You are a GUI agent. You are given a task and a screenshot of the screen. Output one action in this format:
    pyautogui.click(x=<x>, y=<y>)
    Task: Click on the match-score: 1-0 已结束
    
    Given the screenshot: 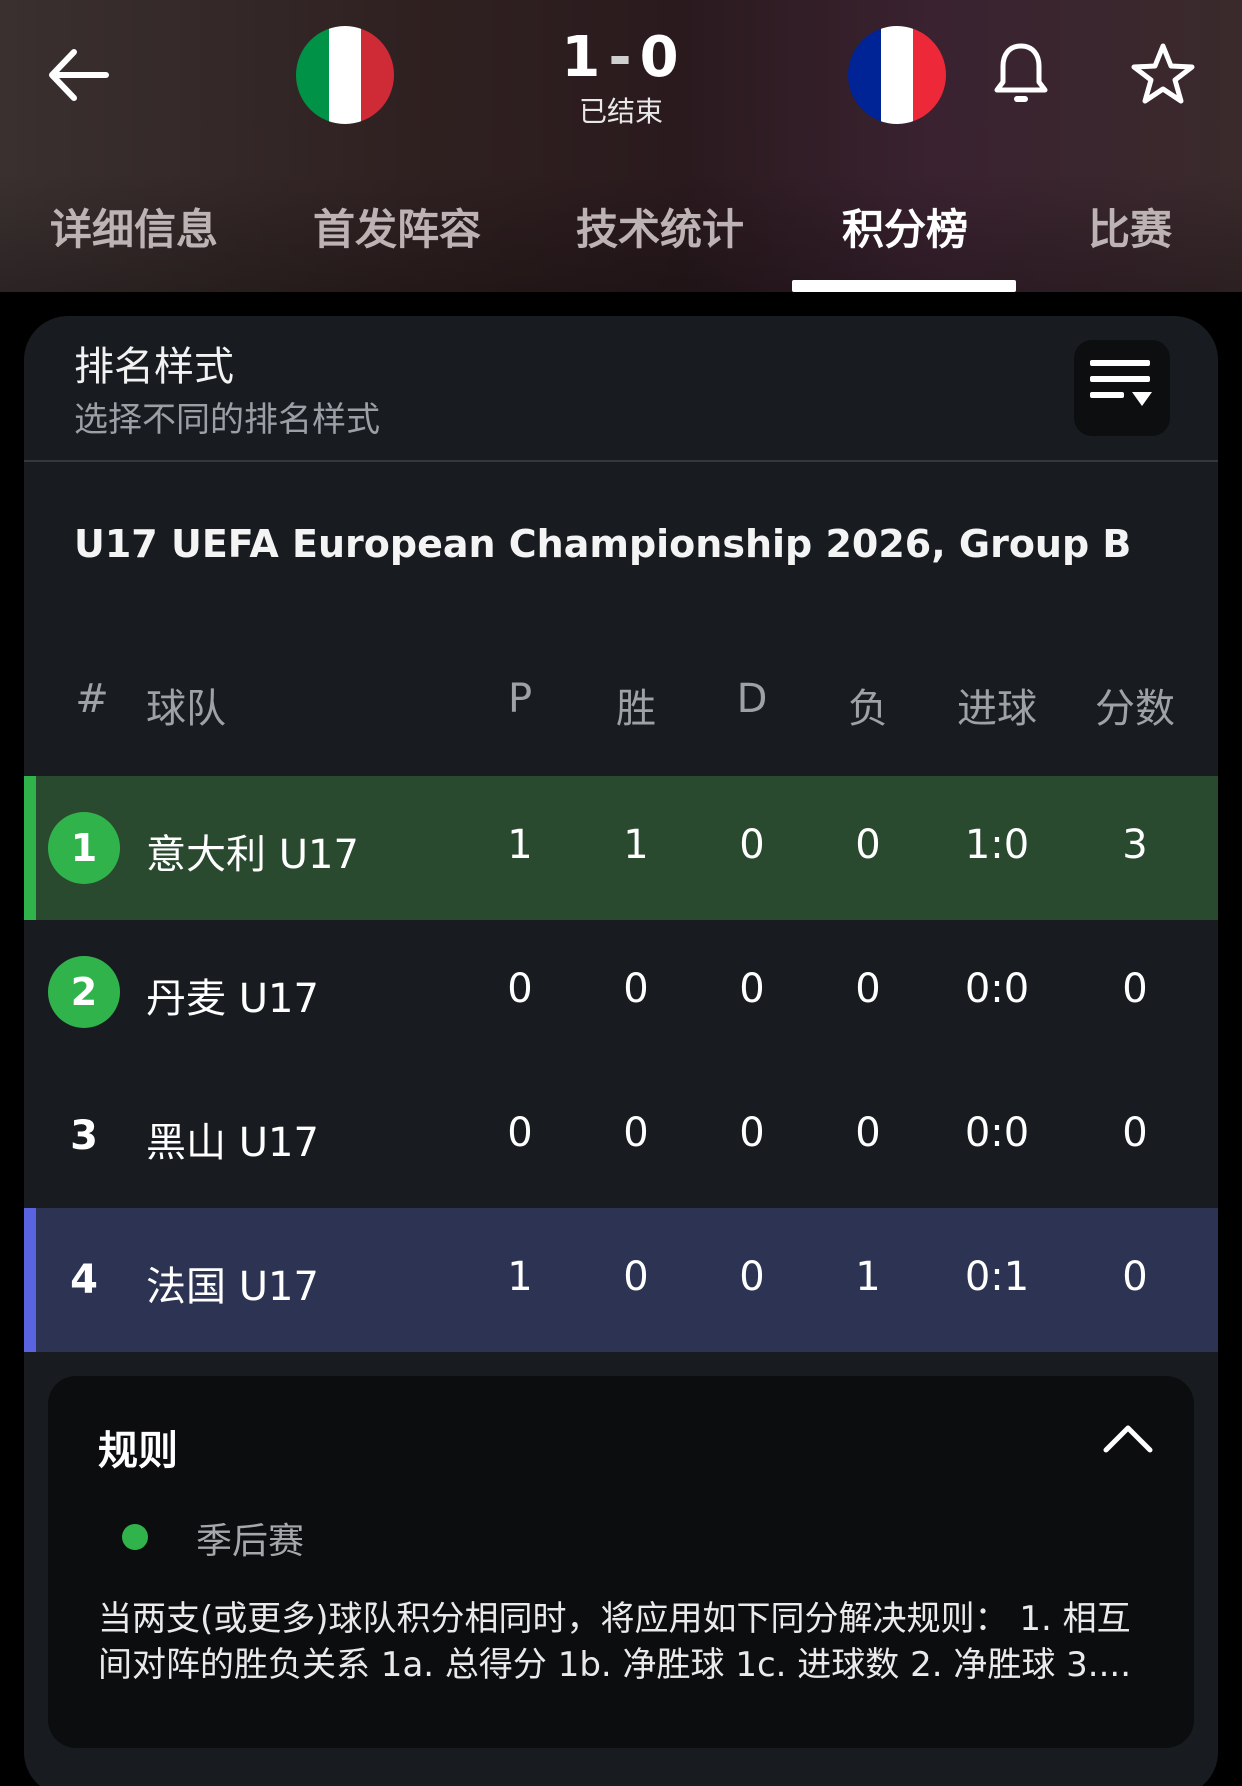 What is the action you would take?
    pyautogui.click(x=621, y=79)
    